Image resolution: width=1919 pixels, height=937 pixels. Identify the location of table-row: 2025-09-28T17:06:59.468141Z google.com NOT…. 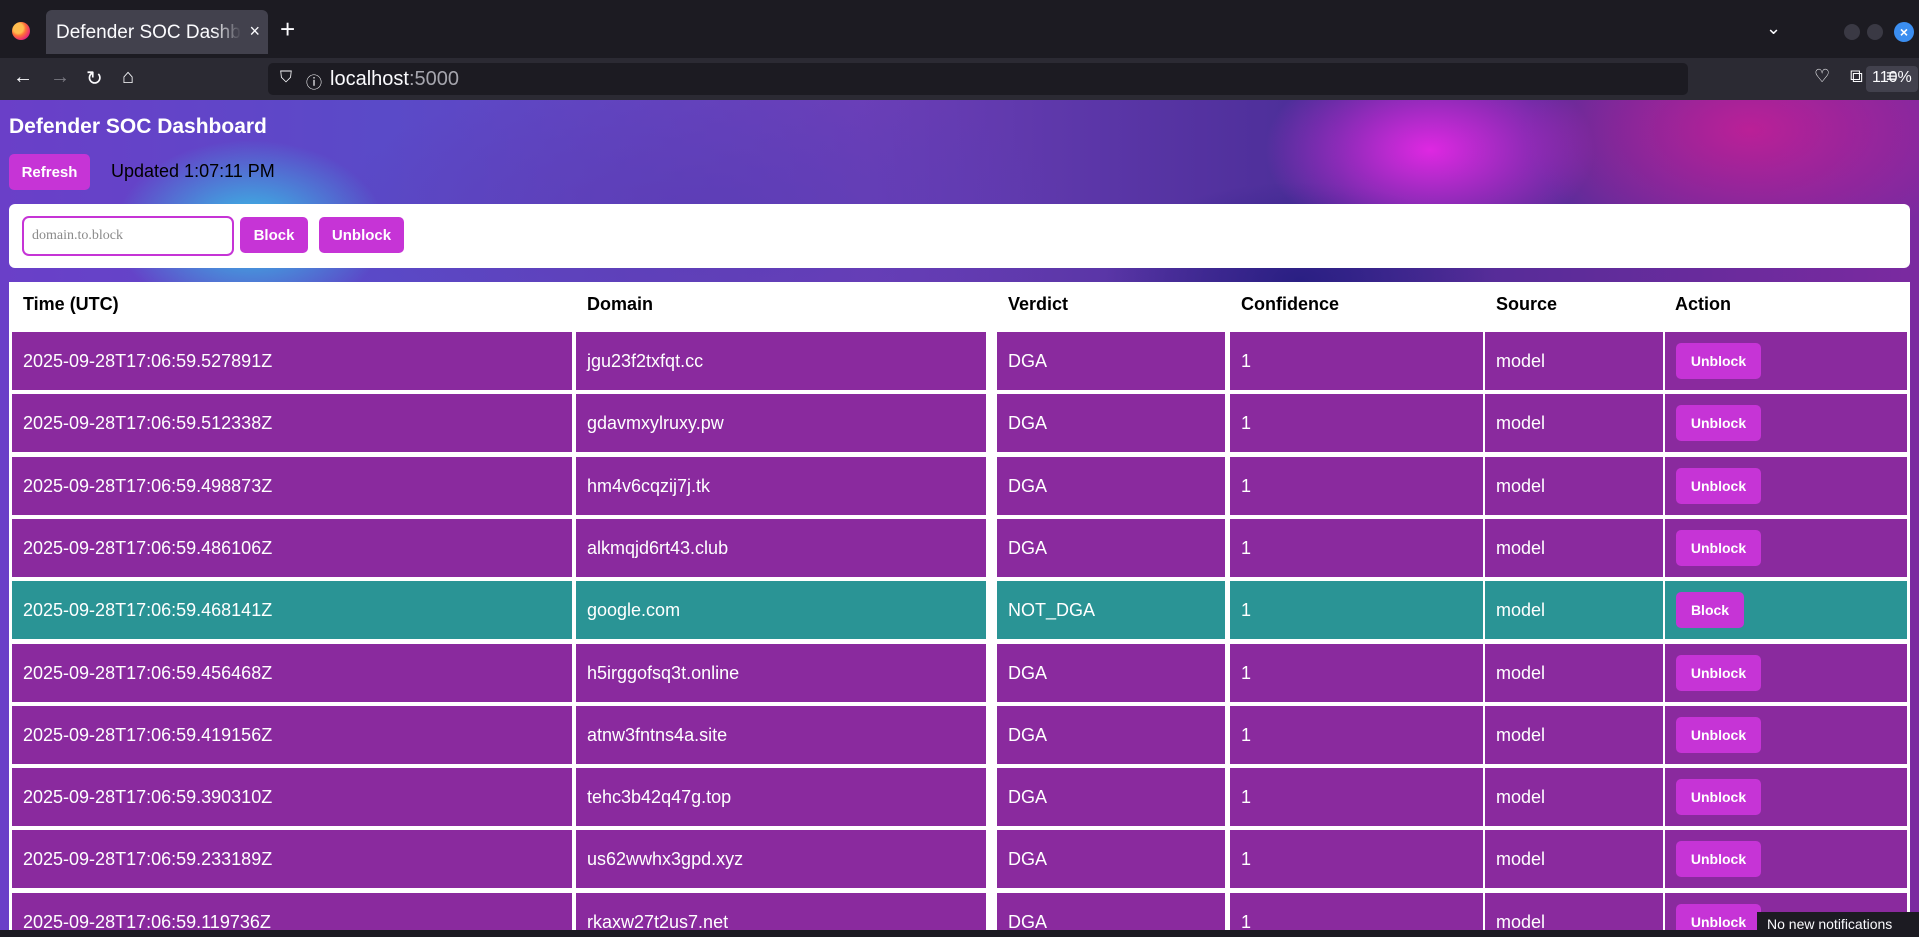
(959, 610).